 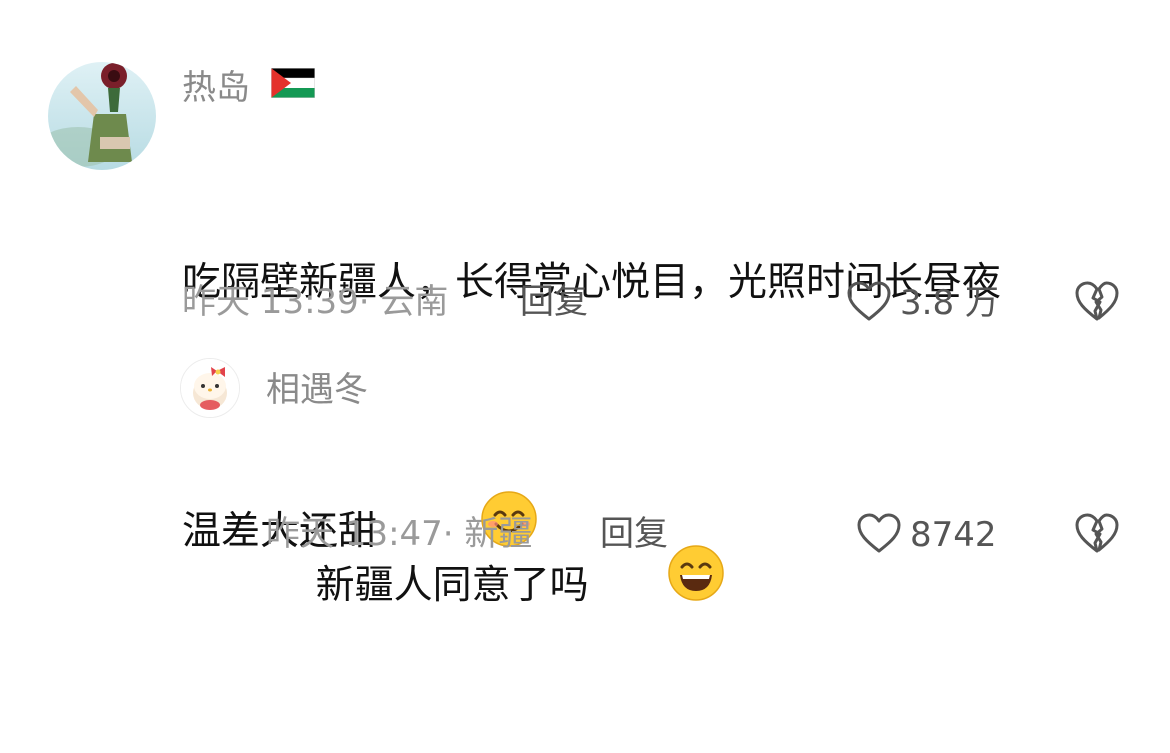 I want to click on comment-time-location: 昨天 13:47· 新疆, so click(x=399, y=534).